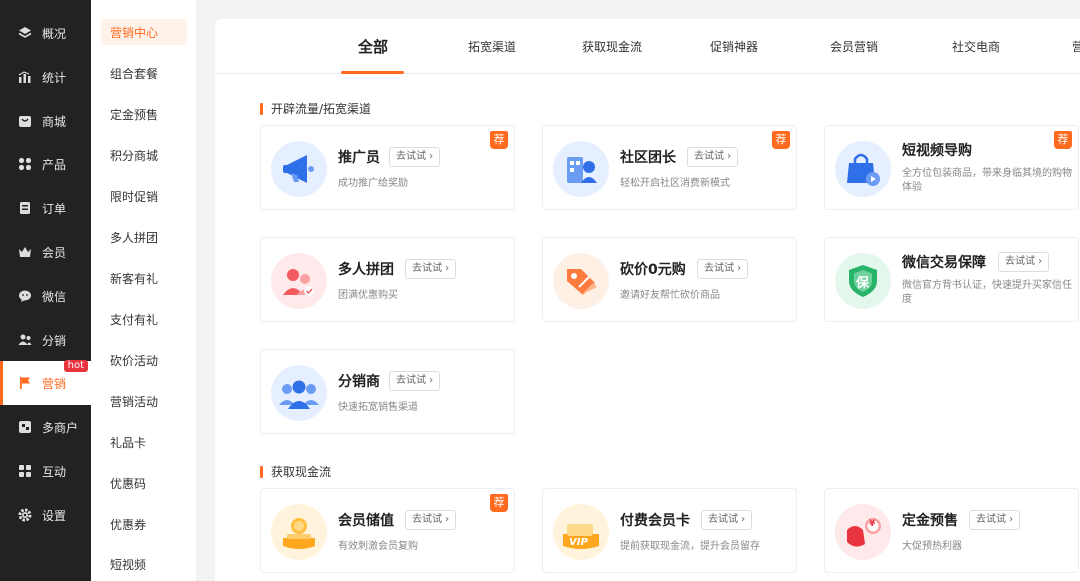 The height and width of the screenshot is (581, 1080). Describe the element at coordinates (578, 542) in the screenshot. I see `vip-label: VIP` at that location.